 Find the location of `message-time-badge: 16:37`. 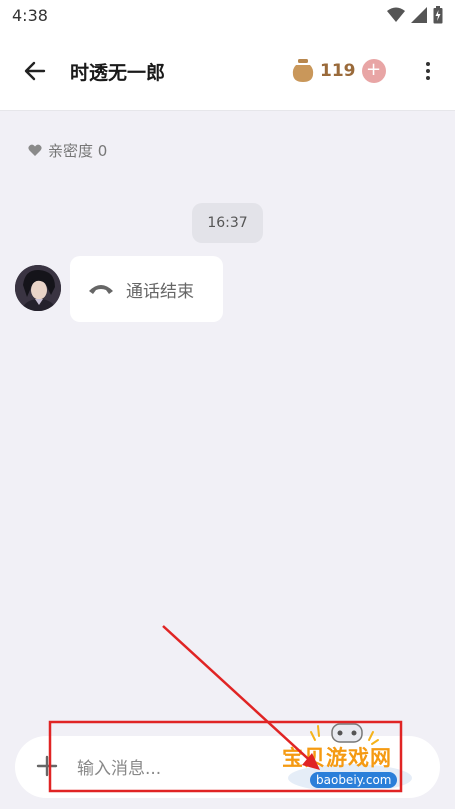

message-time-badge: 16:37 is located at coordinates (227, 223).